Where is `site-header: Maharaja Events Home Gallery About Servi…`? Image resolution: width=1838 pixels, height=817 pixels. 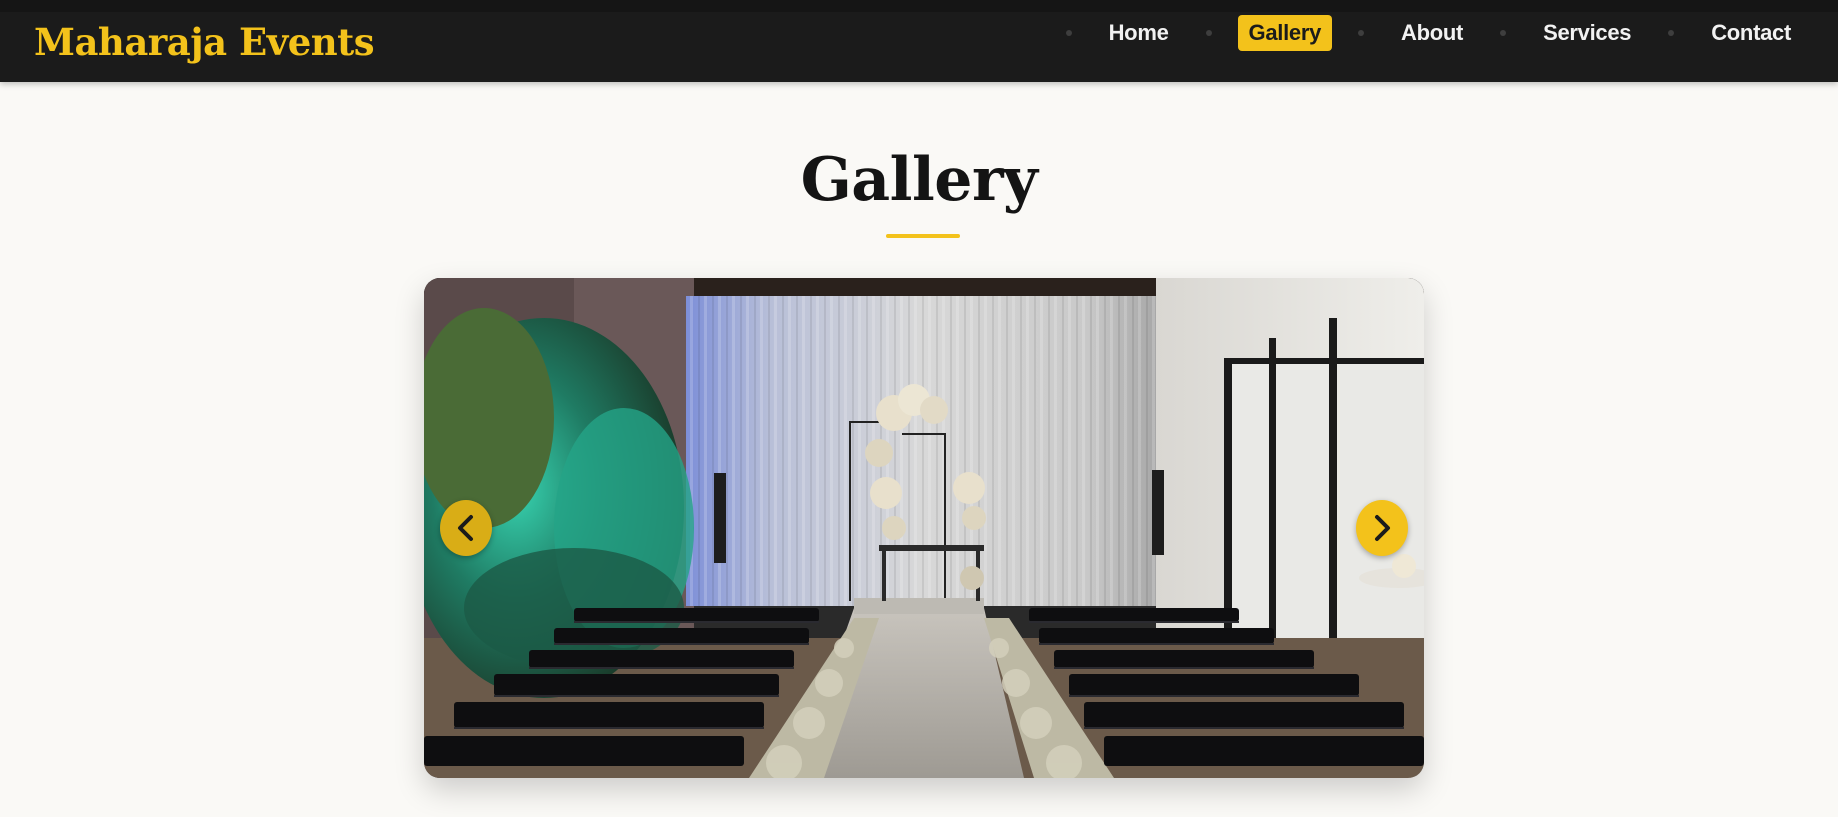 site-header: Maharaja Events Home Gallery About Servi… is located at coordinates (919, 41).